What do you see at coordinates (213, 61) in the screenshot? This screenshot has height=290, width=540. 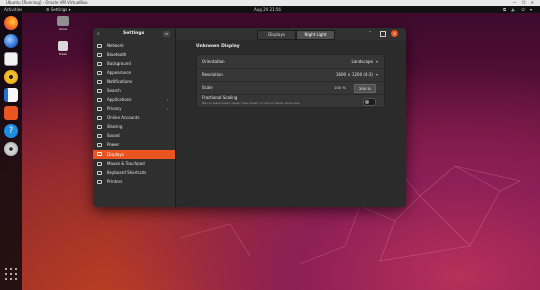 I see `orientation-label: Orientation` at bounding box center [213, 61].